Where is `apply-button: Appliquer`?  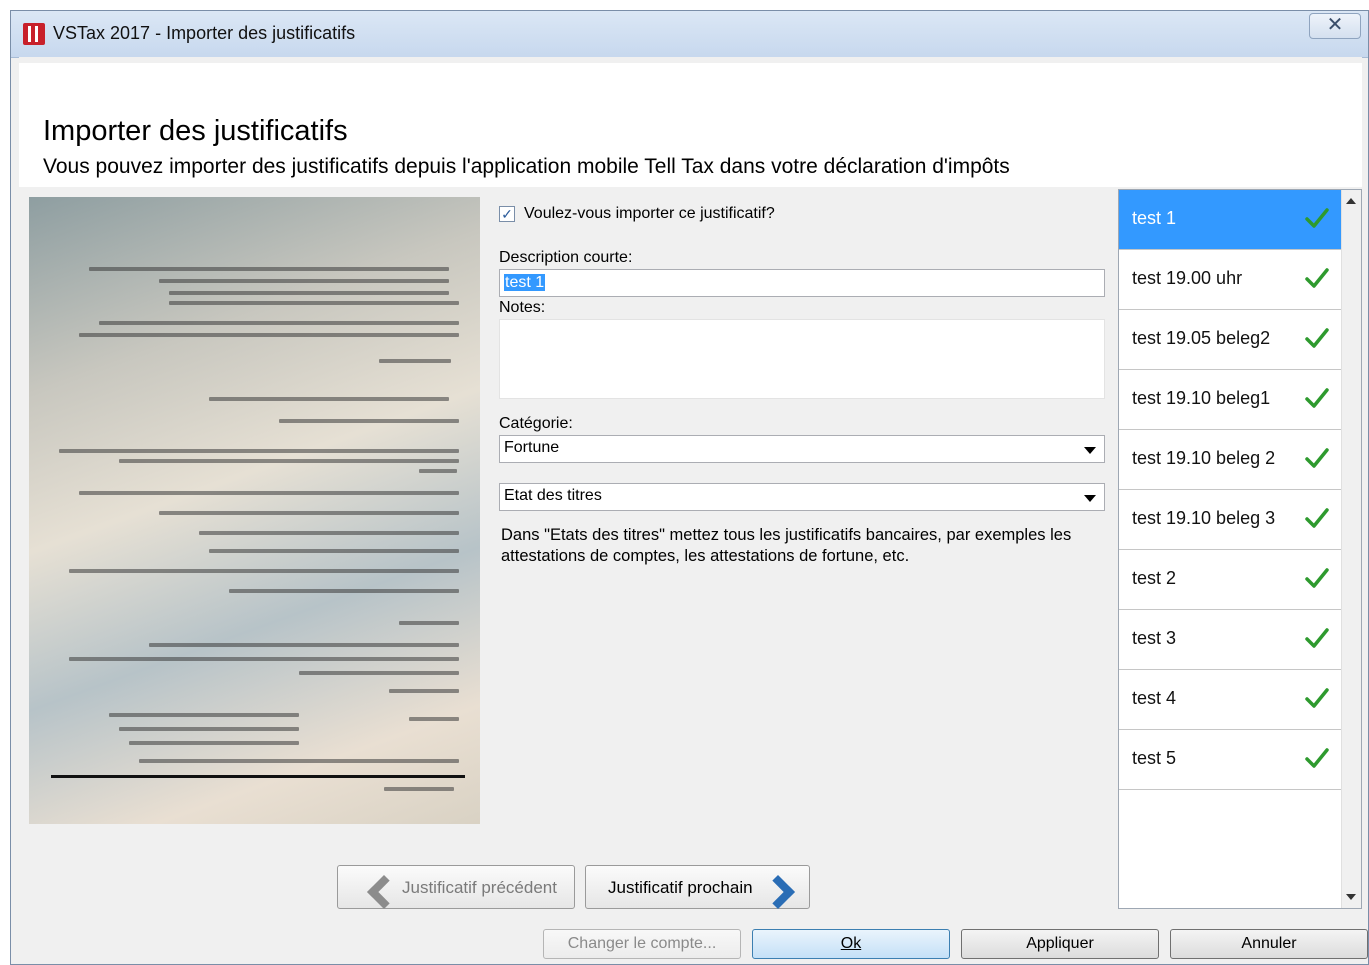
apply-button: Appliquer is located at coordinates (1060, 944).